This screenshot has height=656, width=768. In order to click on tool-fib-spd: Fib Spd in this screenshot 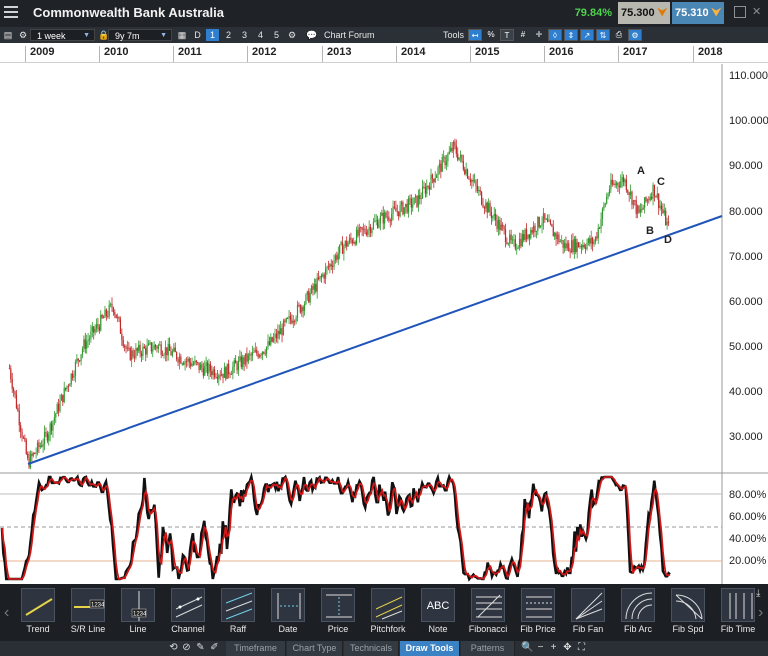, I will do `click(688, 613)`.